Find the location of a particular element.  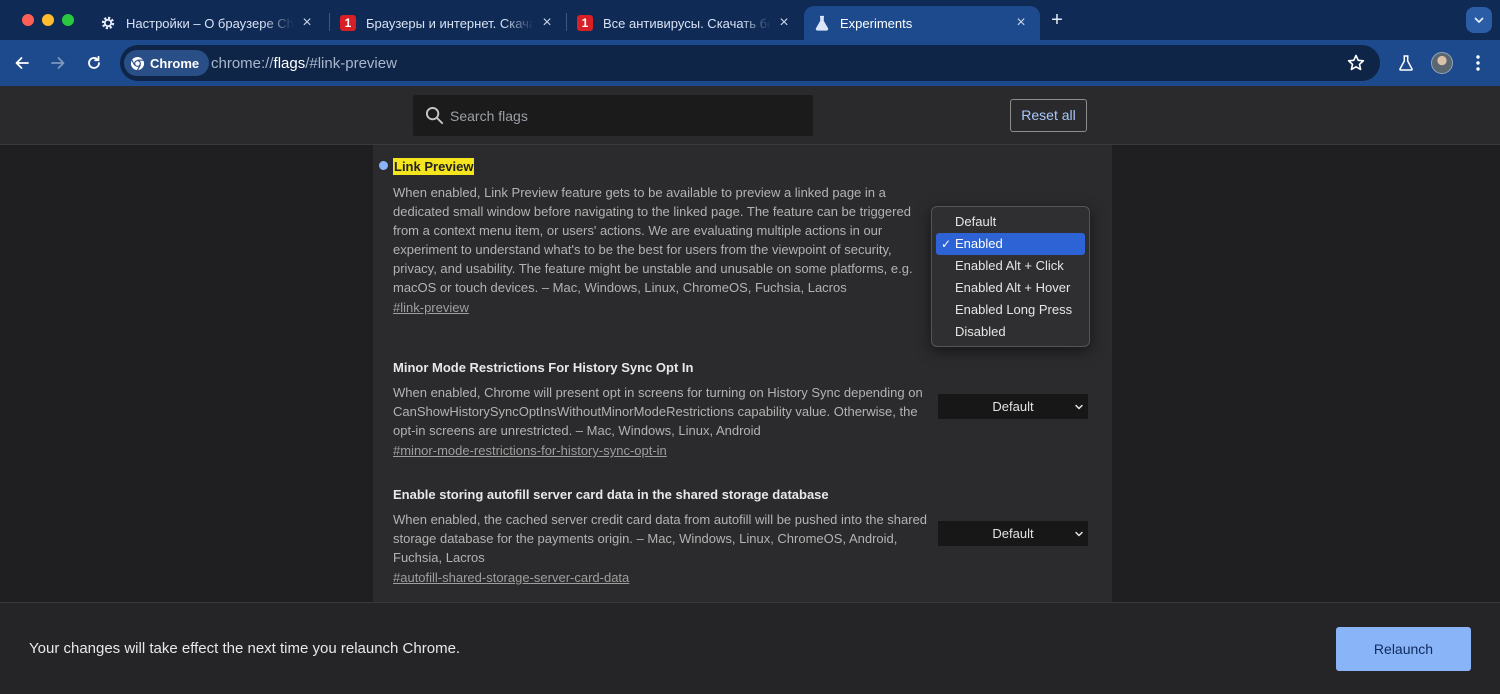

address-bar: Chrome chrome://flags/#link-preview is located at coordinates (750, 63).